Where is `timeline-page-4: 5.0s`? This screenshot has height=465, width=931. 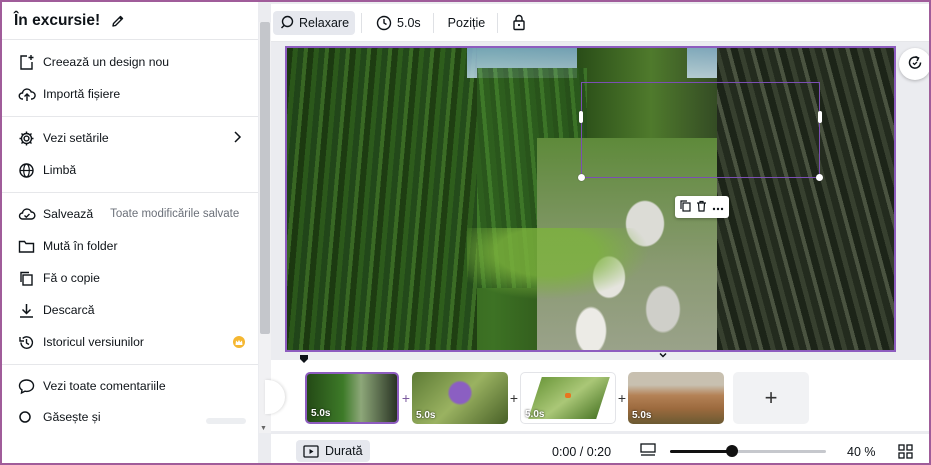
timeline-page-4: 5.0s is located at coordinates (676, 398).